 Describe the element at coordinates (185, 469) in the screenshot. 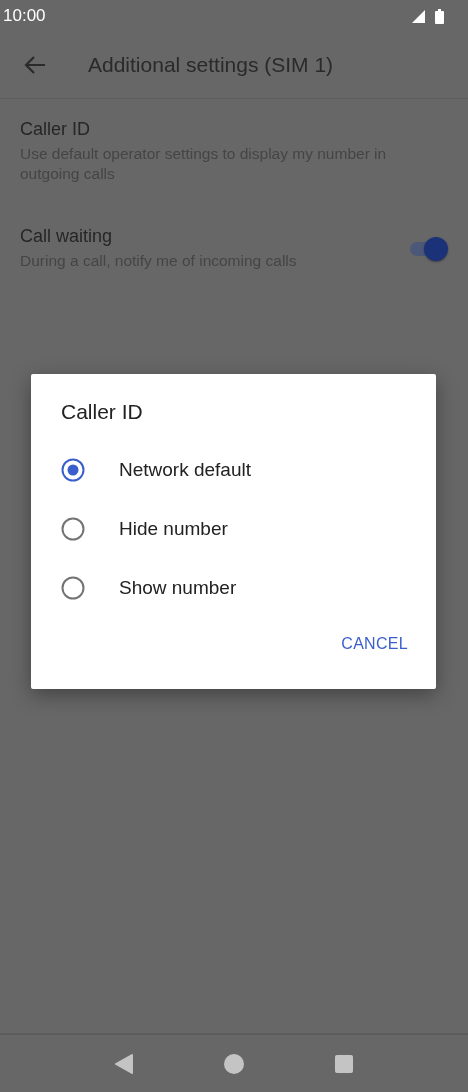

I see `option-label: Network default` at that location.